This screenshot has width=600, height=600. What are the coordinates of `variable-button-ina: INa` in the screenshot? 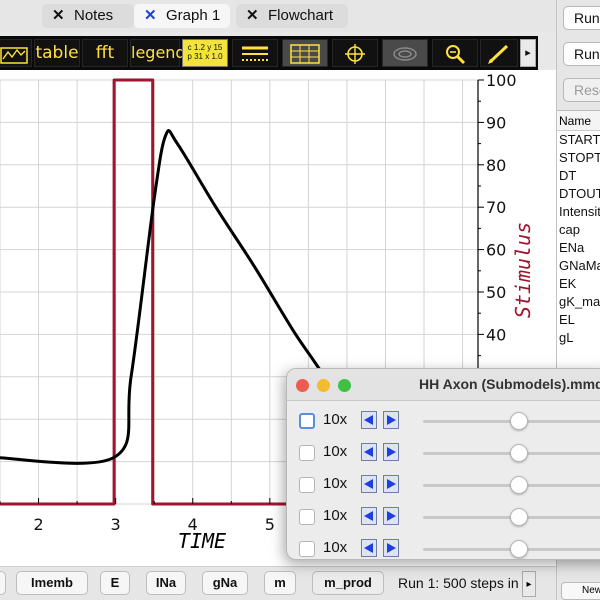 It's located at (166, 583).